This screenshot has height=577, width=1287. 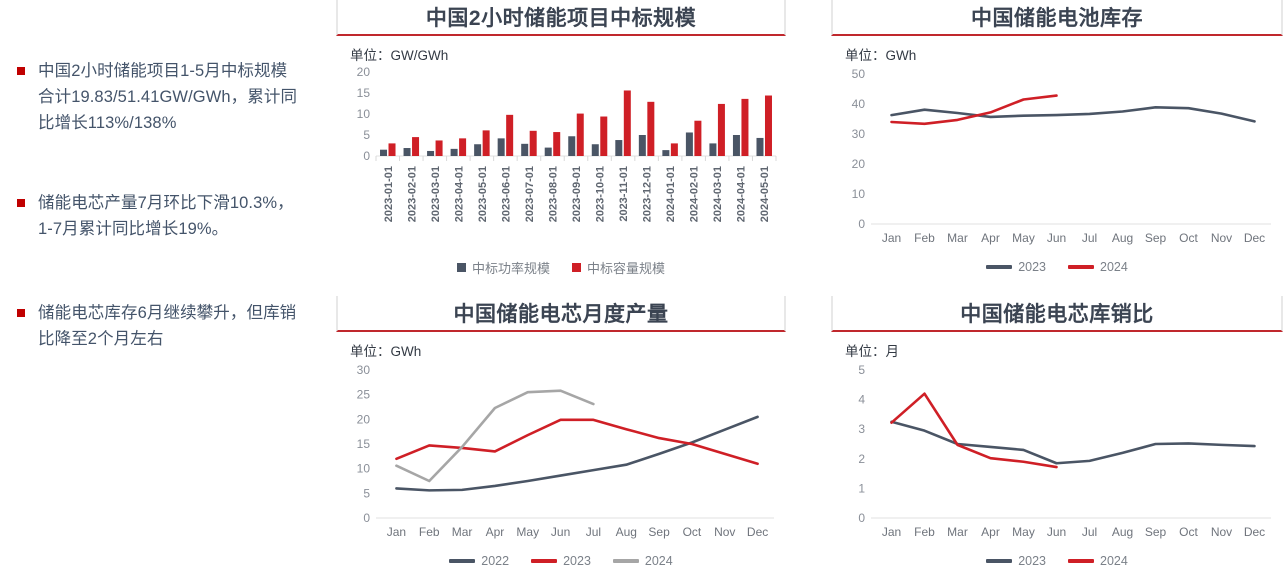 I want to click on chart-title: 中国储能电池库存, so click(x=1057, y=18).